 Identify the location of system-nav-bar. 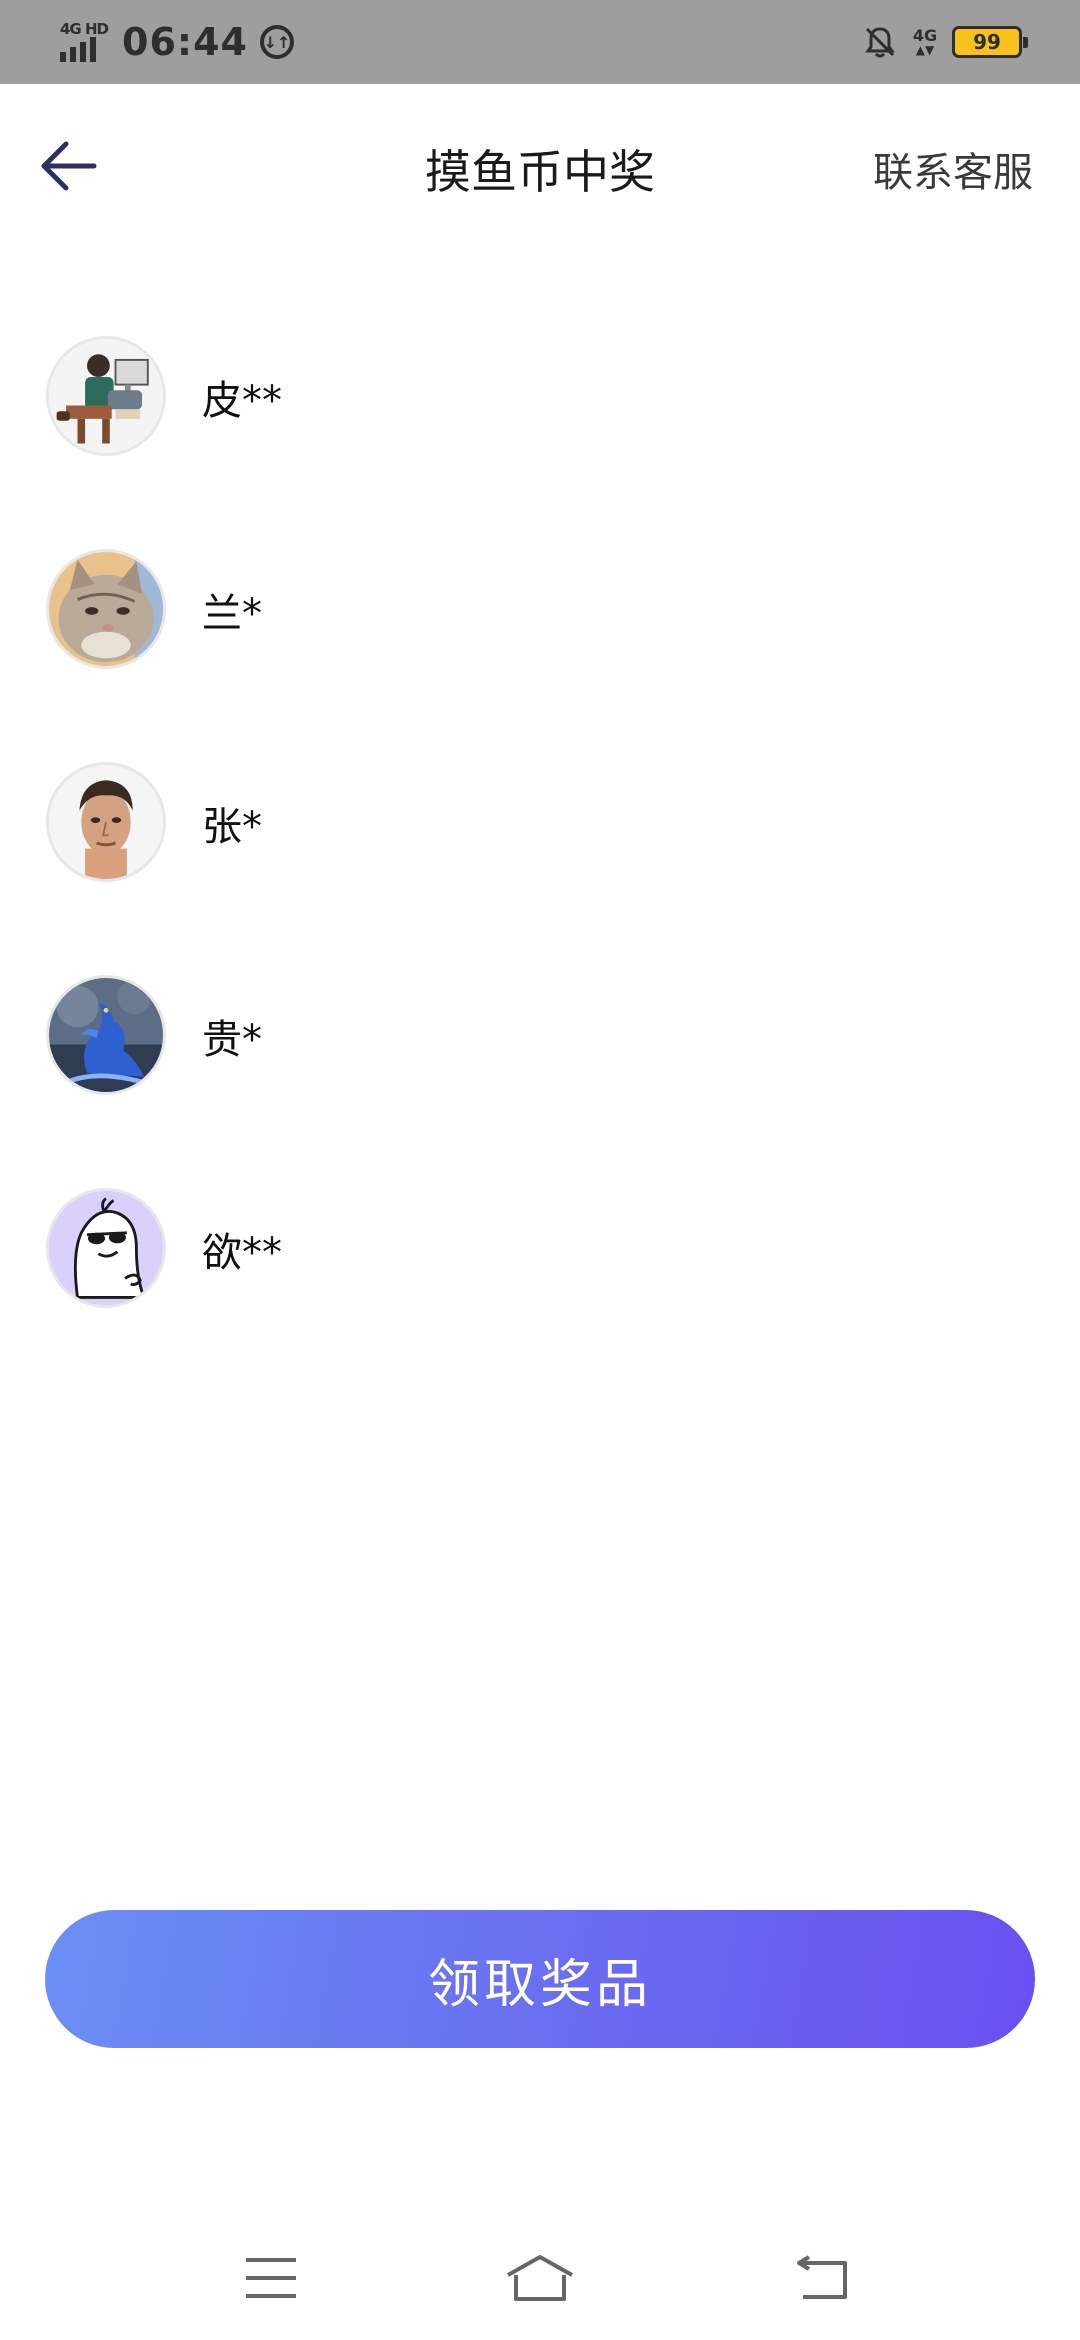
(540, 2280).